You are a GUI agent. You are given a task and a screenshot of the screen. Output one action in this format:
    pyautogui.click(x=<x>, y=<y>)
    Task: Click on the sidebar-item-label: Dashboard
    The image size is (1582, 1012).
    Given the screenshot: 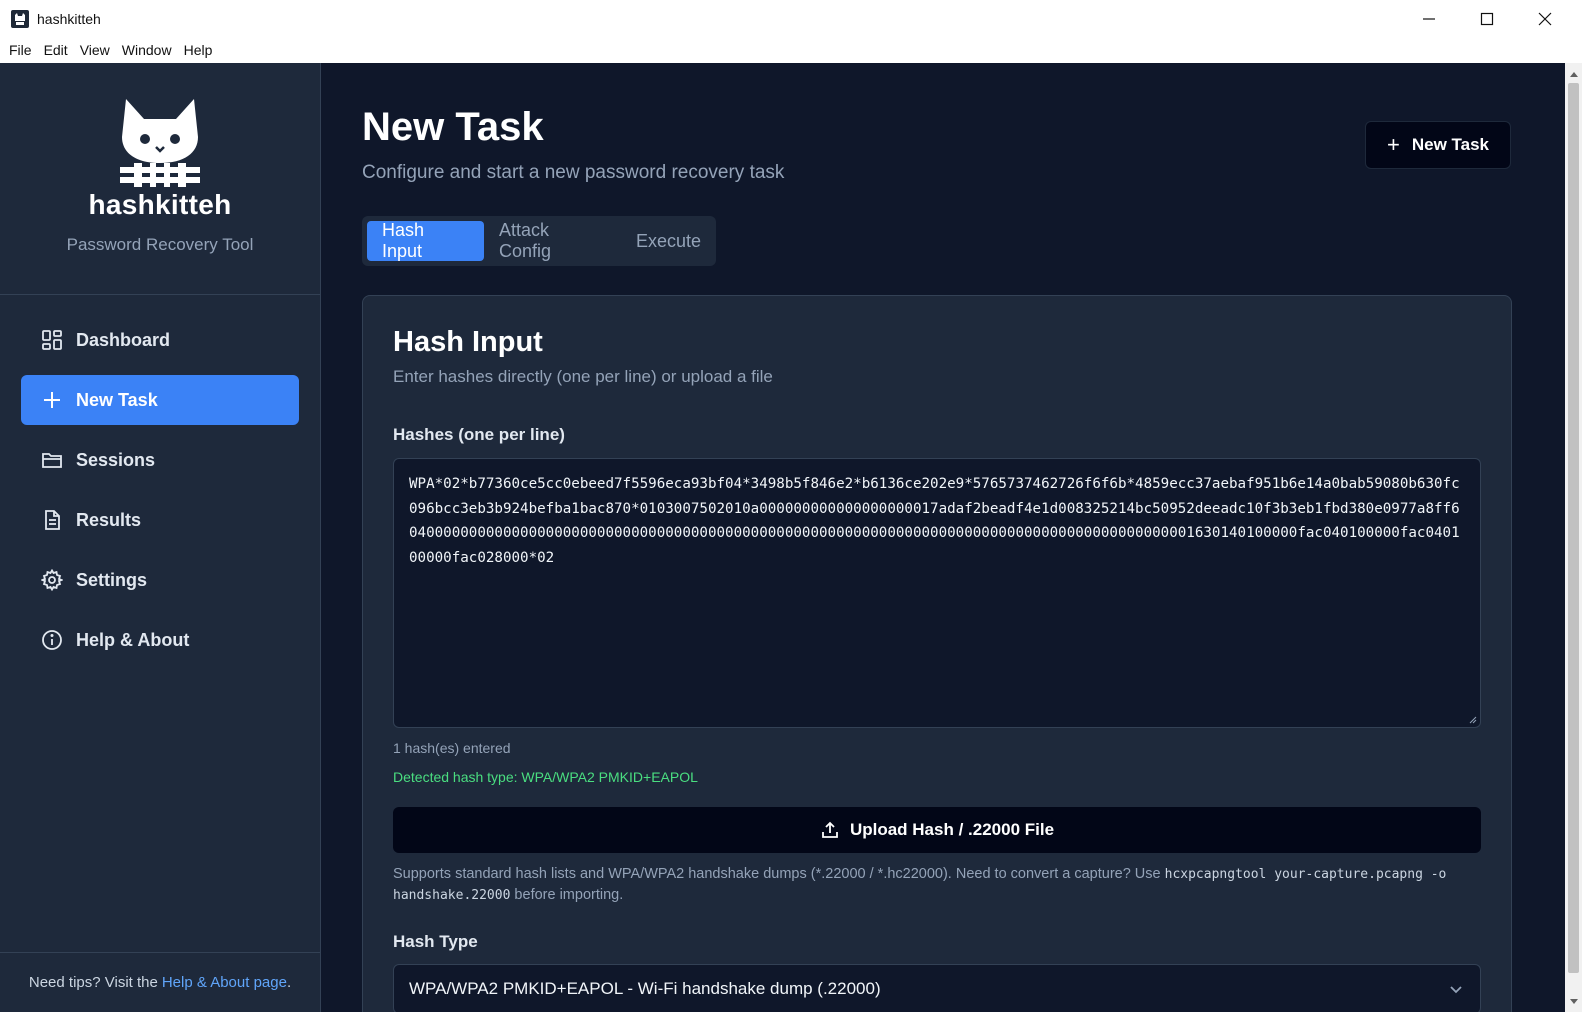 What is the action you would take?
    pyautogui.click(x=123, y=339)
    